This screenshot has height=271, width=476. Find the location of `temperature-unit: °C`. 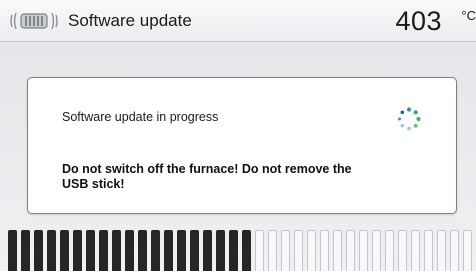

temperature-unit: °C is located at coordinates (468, 15).